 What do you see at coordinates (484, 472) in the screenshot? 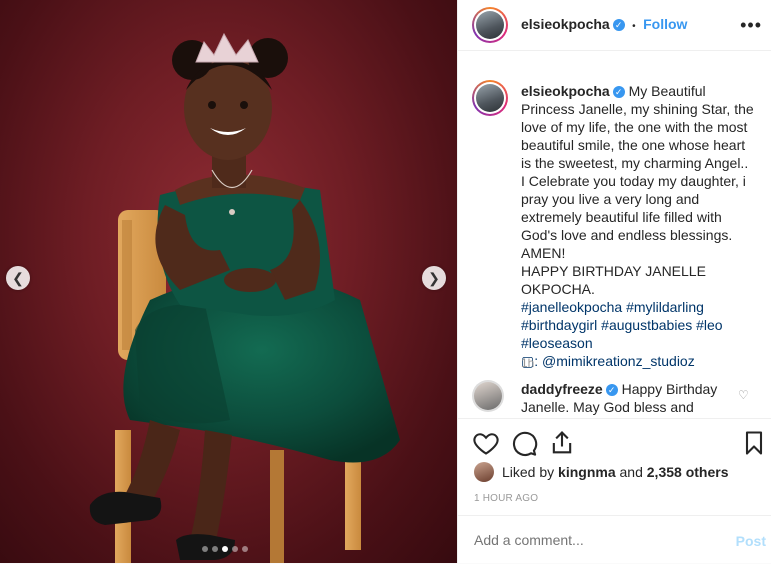
I see `liker-avatar` at bounding box center [484, 472].